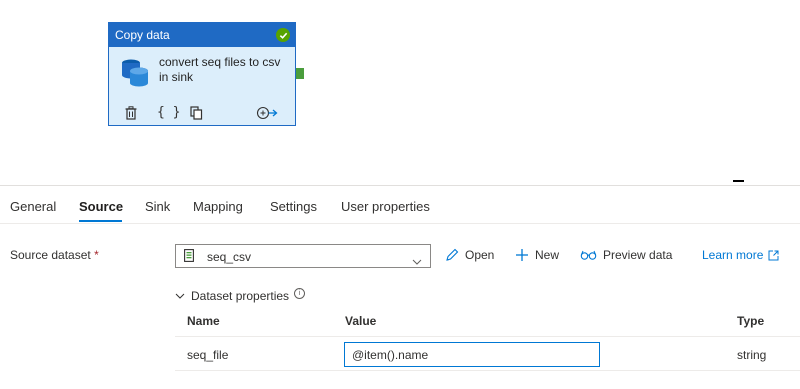  Describe the element at coordinates (452, 254) in the screenshot. I see `pencil-icon` at that location.